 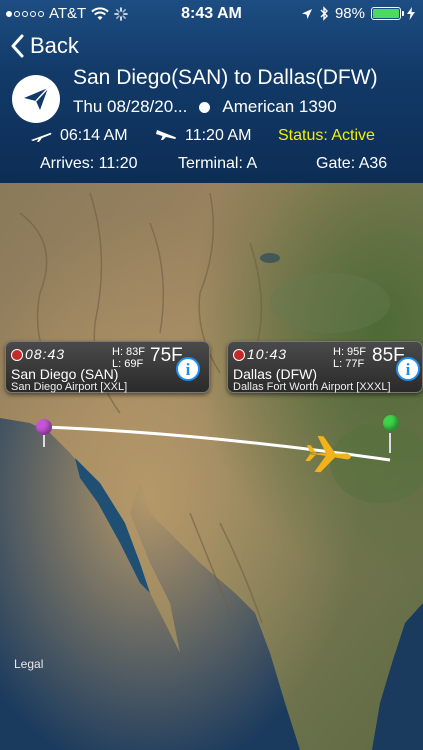 I want to click on flight-subtitle: Thu 08/28/20... American 1390, so click(x=205, y=107).